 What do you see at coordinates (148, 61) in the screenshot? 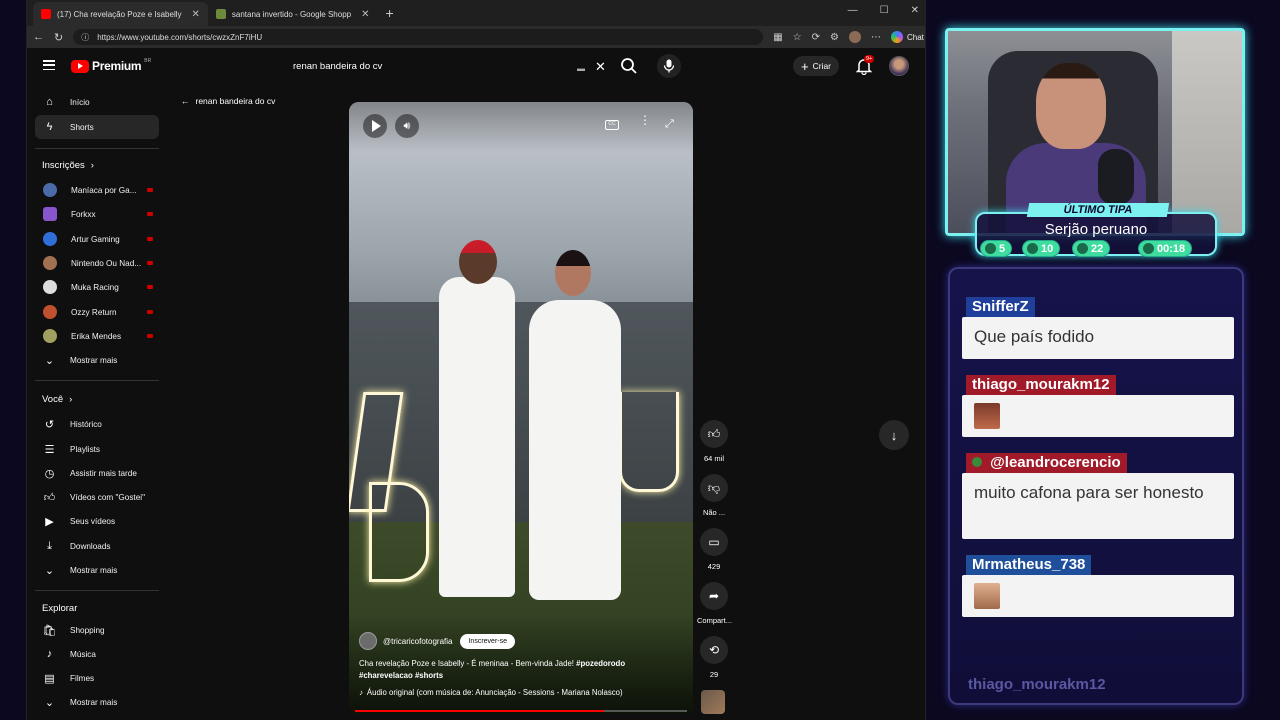
I see `region-code: BR` at bounding box center [148, 61].